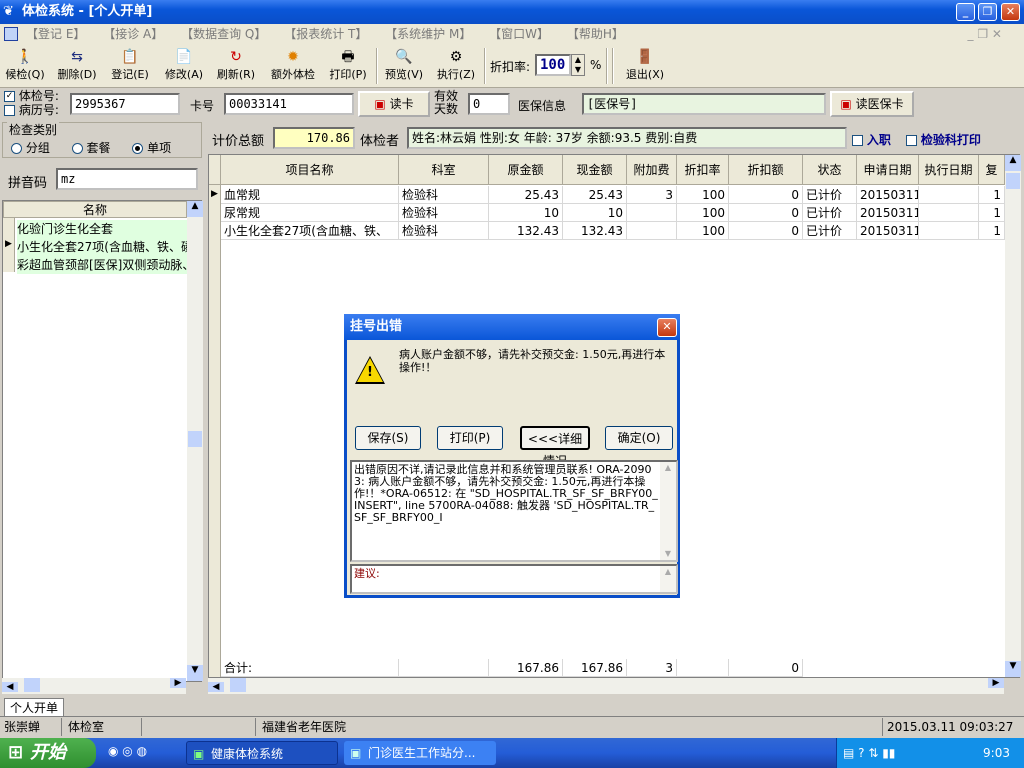  What do you see at coordinates (526, 195) in the screenshot?
I see `cell-orig-amount: 25.43` at bounding box center [526, 195].